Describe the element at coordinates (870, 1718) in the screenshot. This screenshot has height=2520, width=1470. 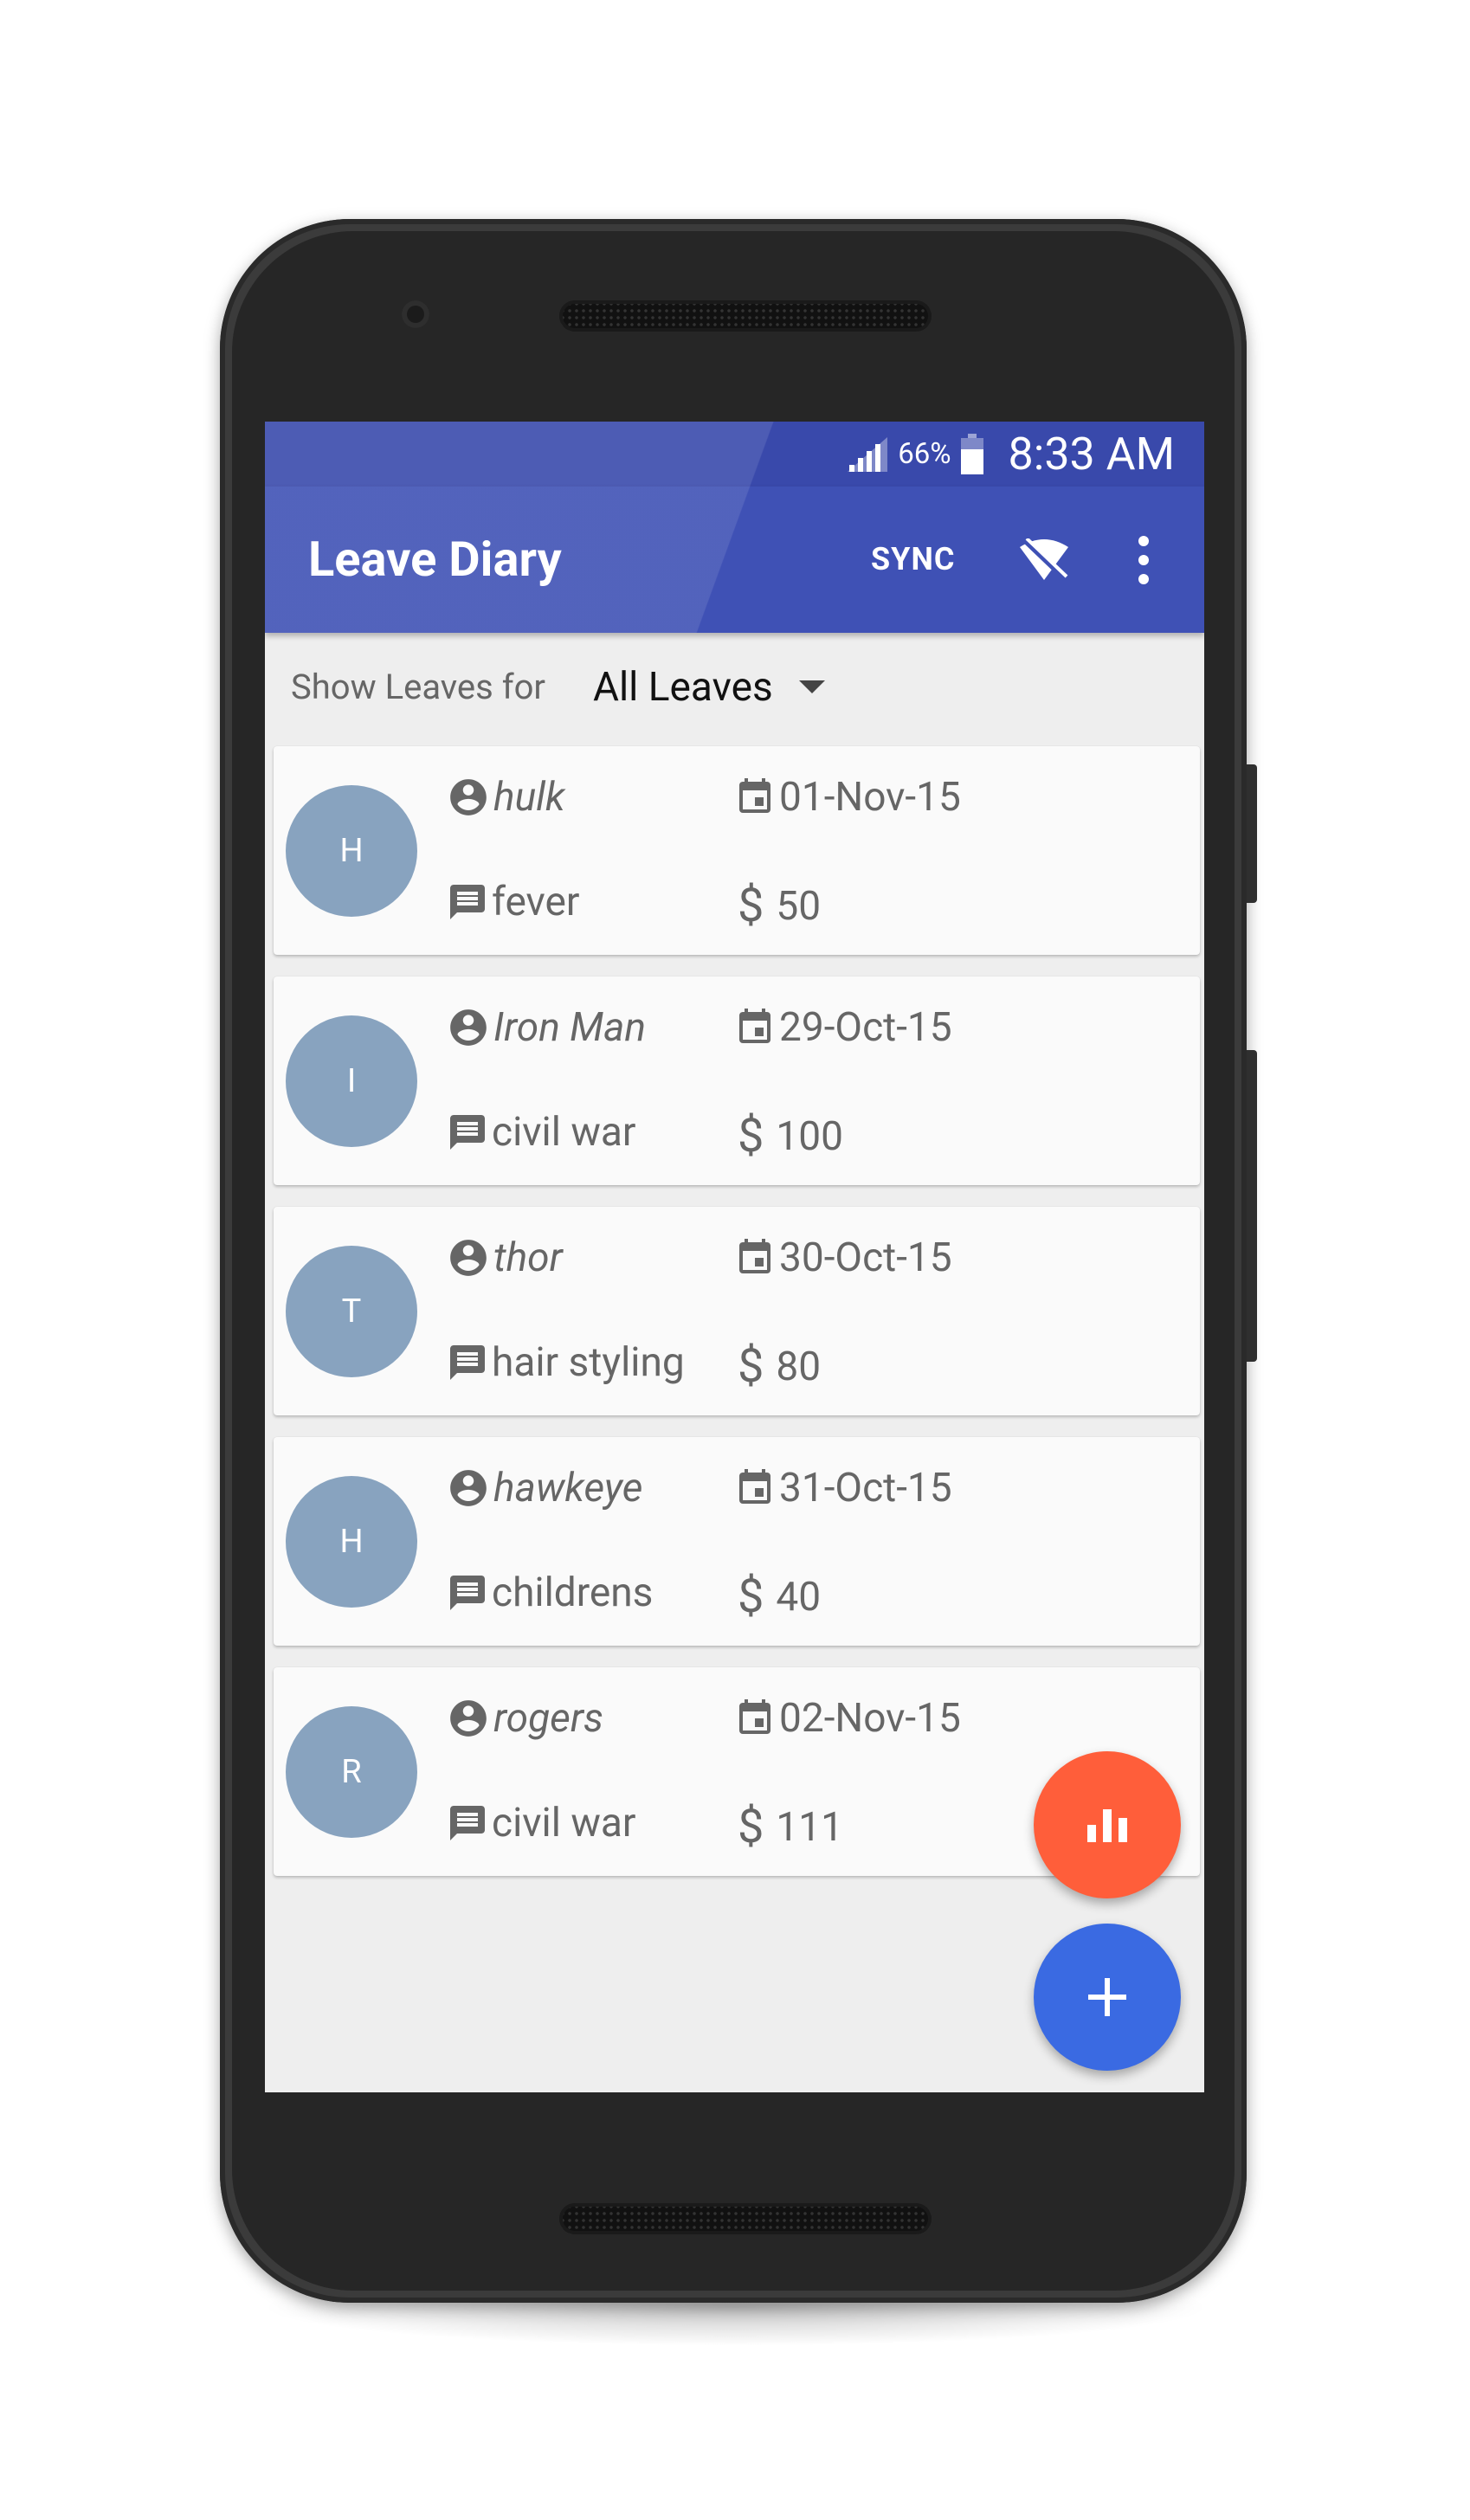
I see `leave-date-text: 02-Nov-15` at that location.